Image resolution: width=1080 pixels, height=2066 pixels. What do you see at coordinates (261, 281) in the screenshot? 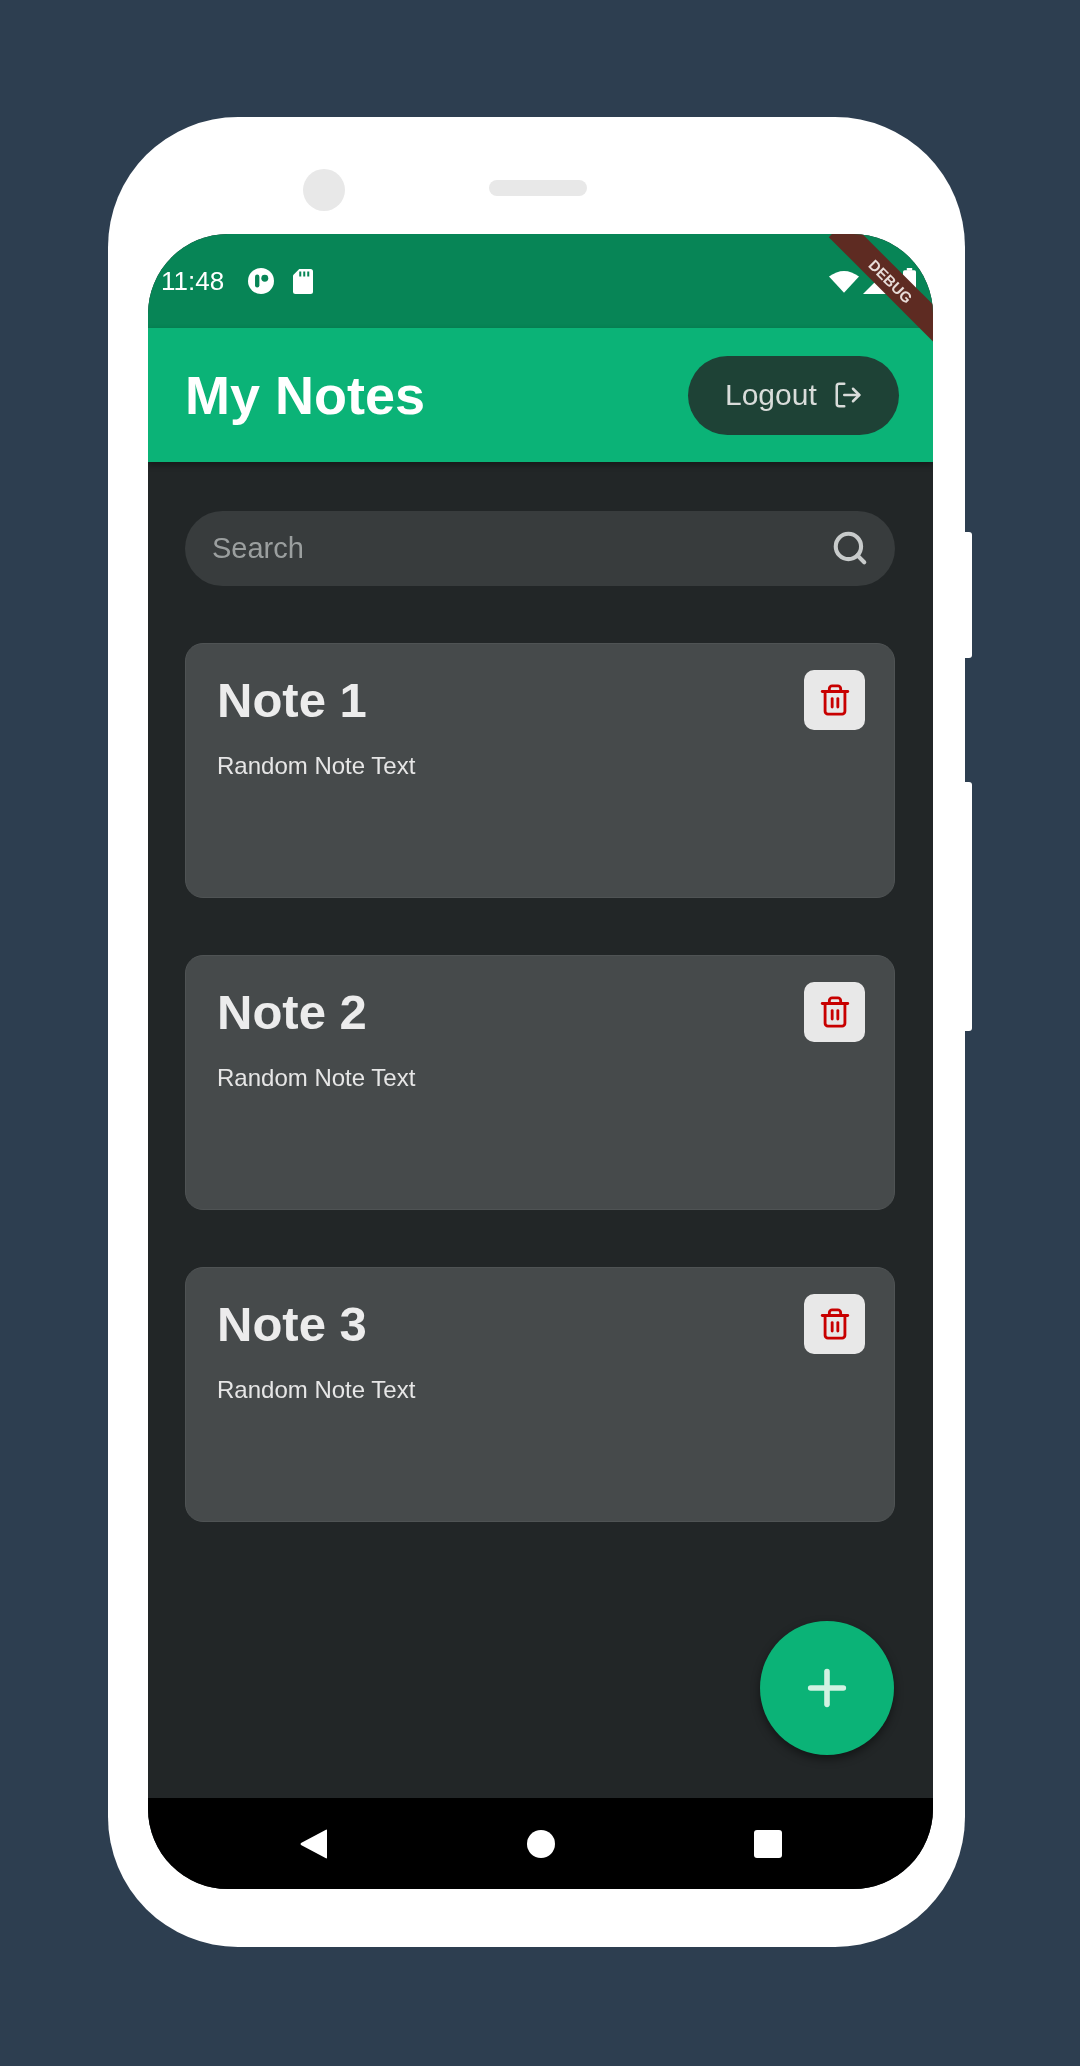
I see `round-app-icon` at bounding box center [261, 281].